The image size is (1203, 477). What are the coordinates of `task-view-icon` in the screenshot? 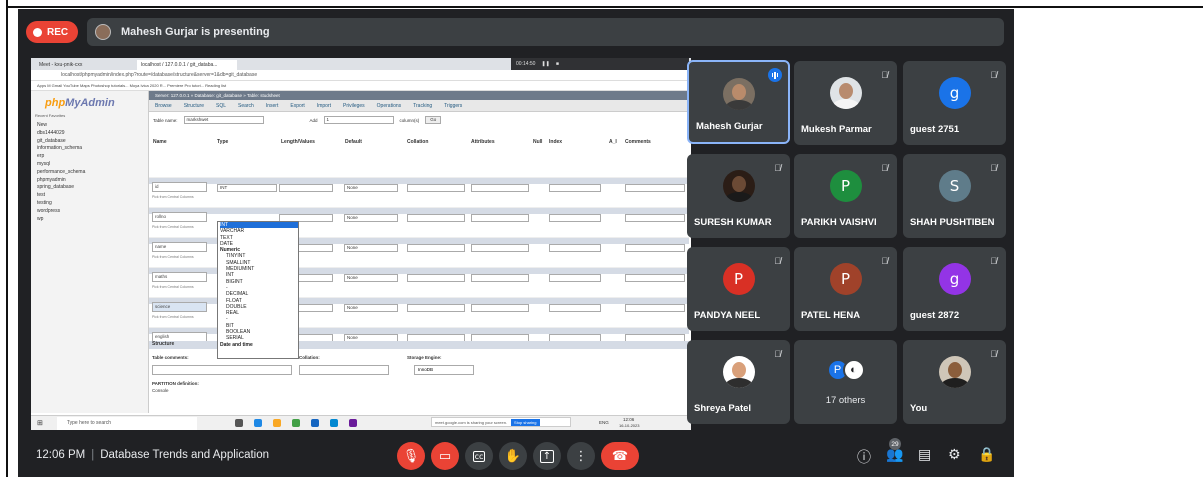 It's located at (238, 423).